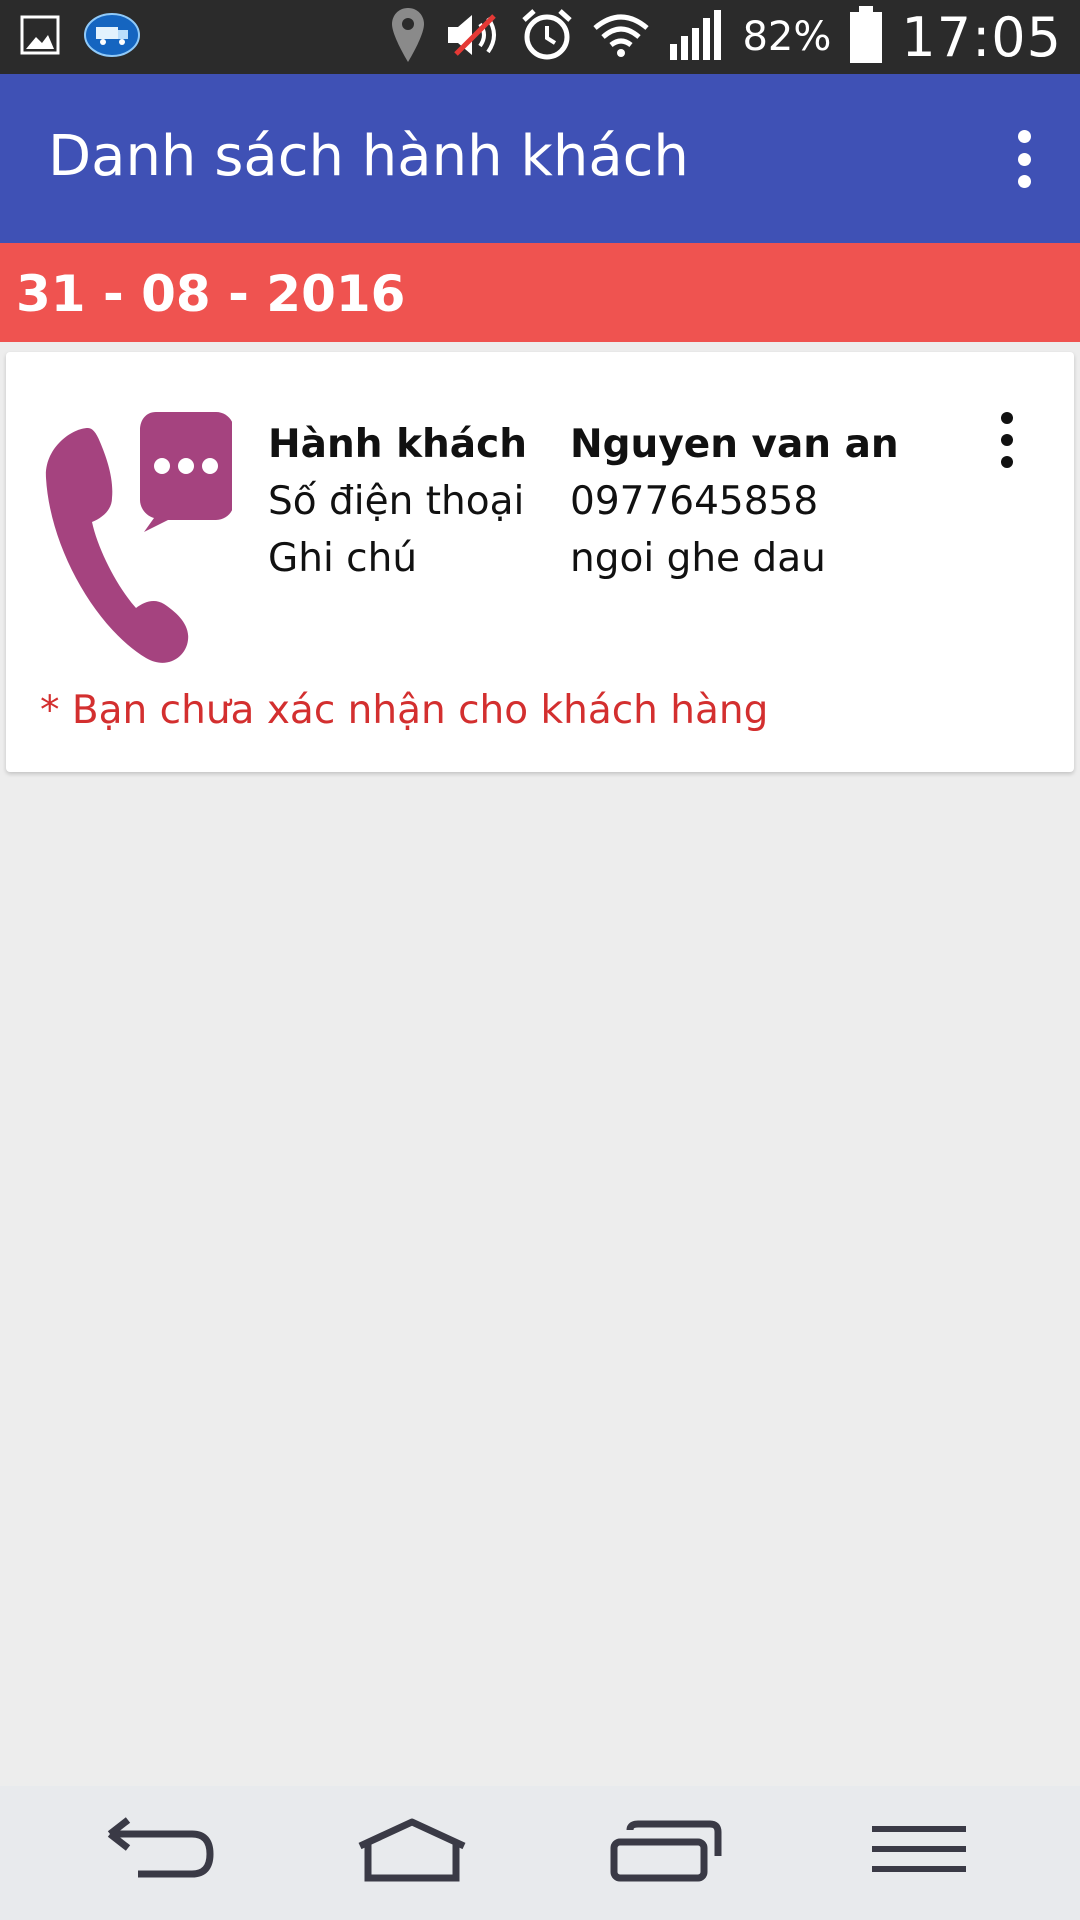 Image resolution: width=1080 pixels, height=1920 pixels. What do you see at coordinates (540, 292) in the screenshot?
I see `date-header: 31 - 08 - 2016` at bounding box center [540, 292].